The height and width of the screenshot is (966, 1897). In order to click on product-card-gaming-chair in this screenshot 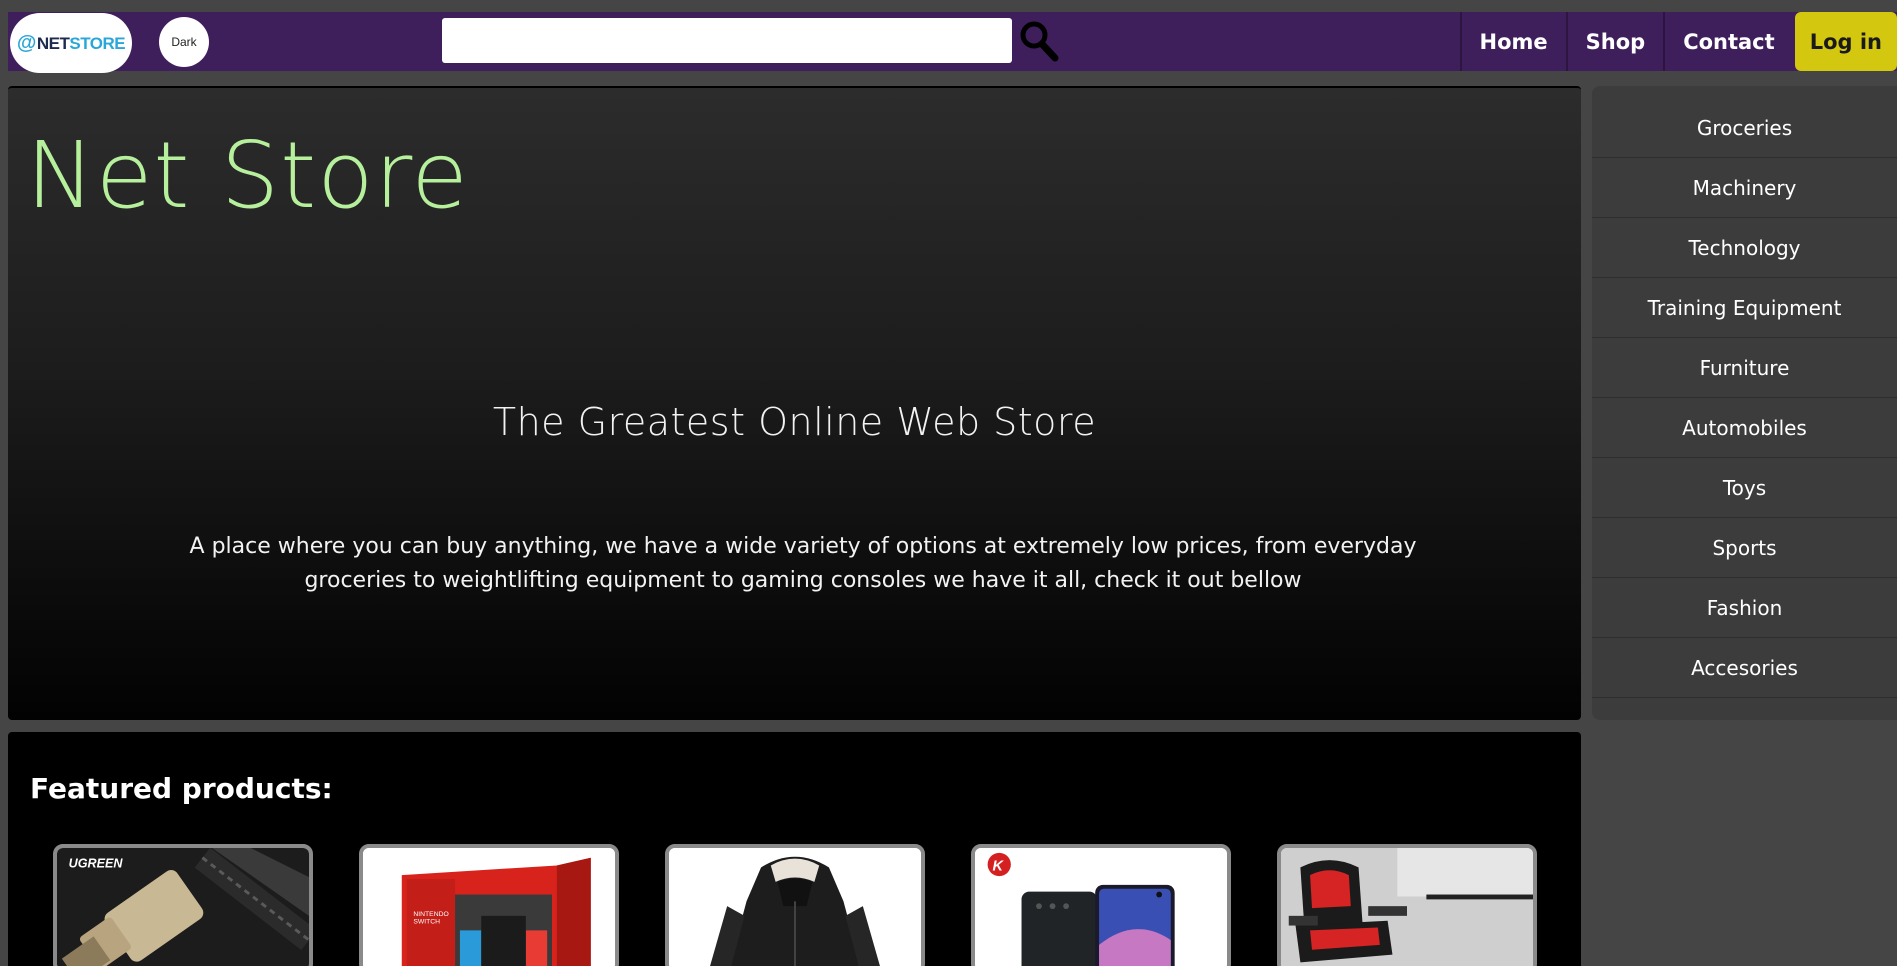, I will do `click(1407, 905)`.